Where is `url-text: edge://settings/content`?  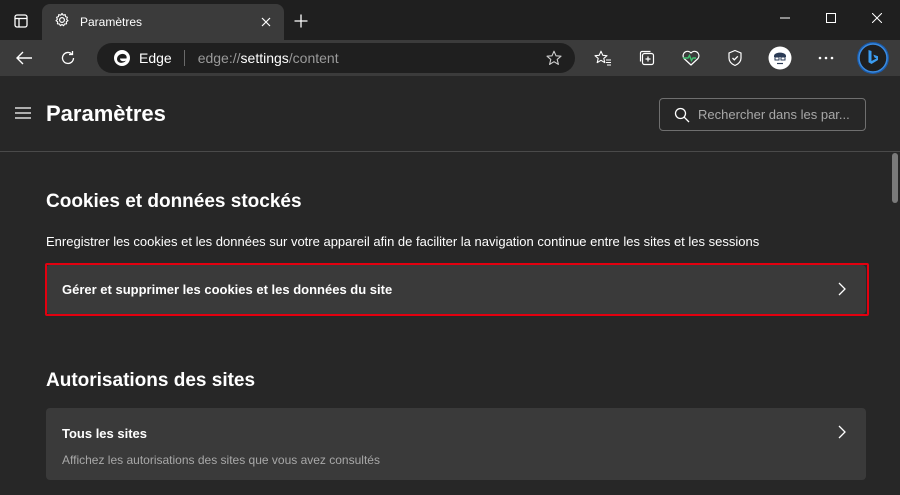
url-text: edge://settings/content is located at coordinates (368, 58).